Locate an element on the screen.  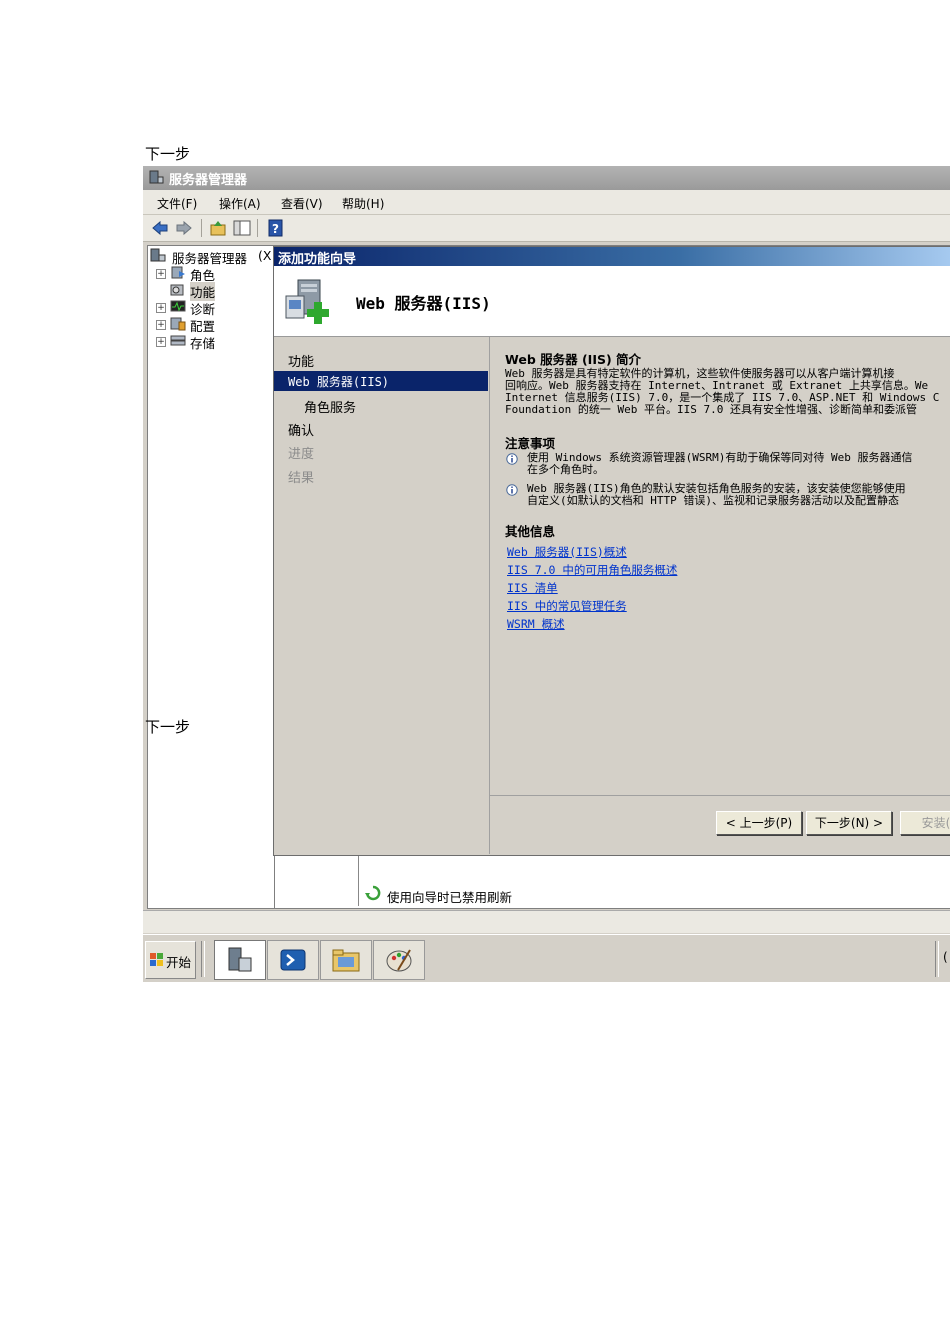
task-powershell is located at coordinates (293, 960).